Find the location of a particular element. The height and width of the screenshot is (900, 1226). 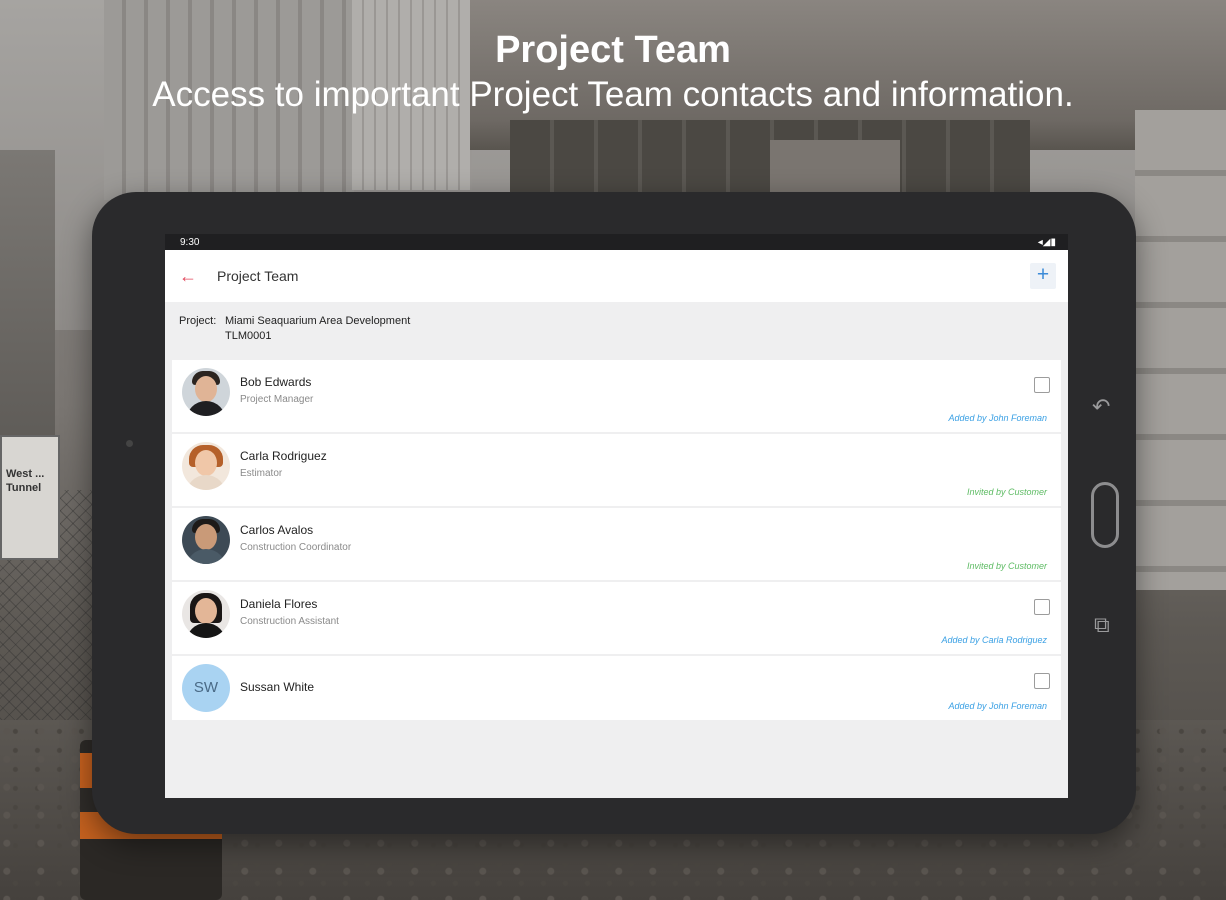

hardware-back-icon: ↶ is located at coordinates (1101, 407).